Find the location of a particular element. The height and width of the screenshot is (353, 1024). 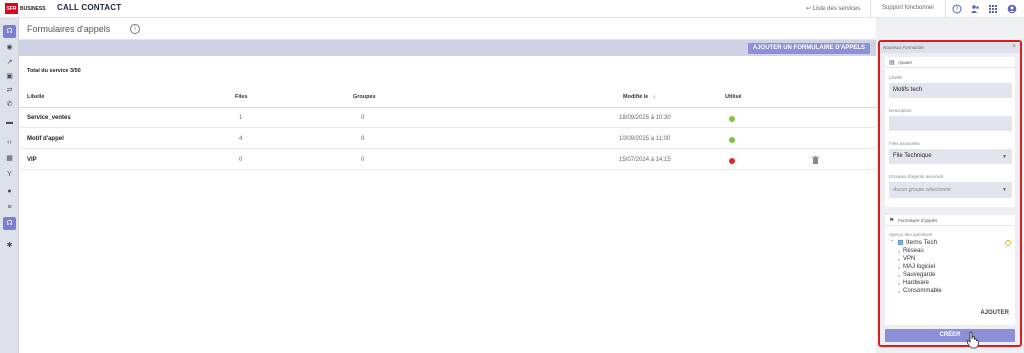

support-link: Support fonctionnel is located at coordinates (908, 8).